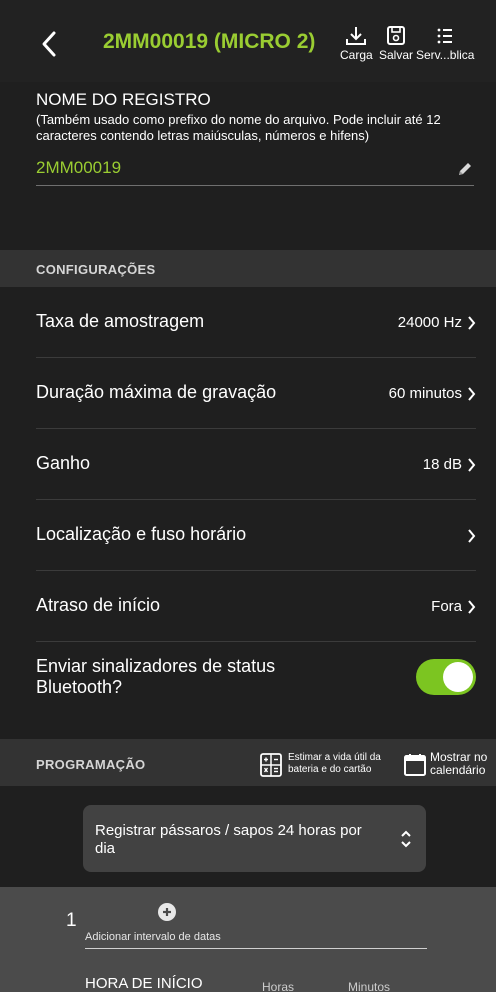  Describe the element at coordinates (71, 920) in the screenshot. I see `range-number: 1` at that location.